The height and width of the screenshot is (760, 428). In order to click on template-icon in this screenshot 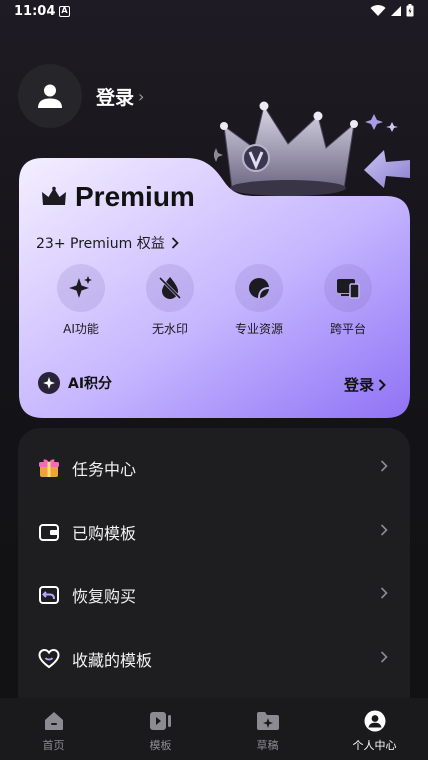, I will do `click(160, 721)`.